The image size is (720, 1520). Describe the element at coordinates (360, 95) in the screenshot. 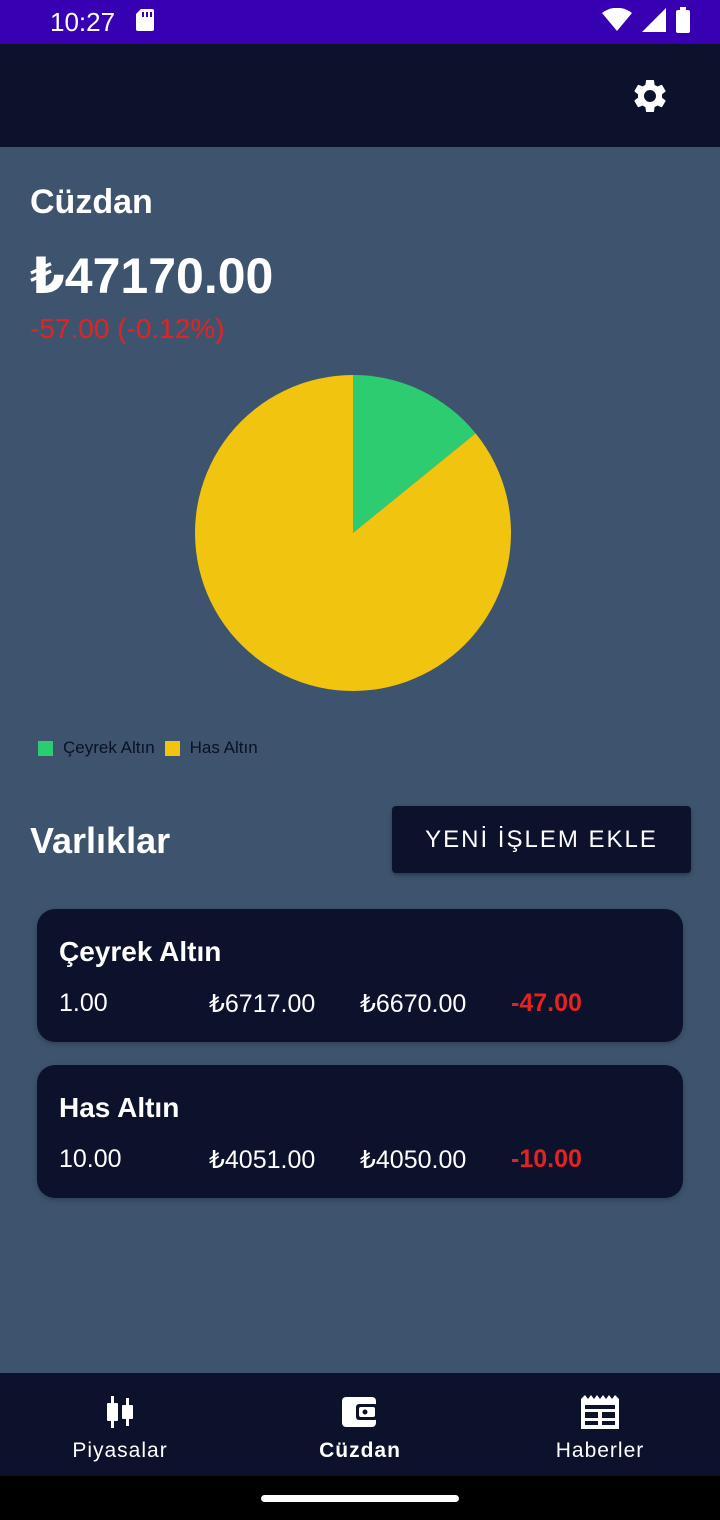

I see `app-bar` at that location.